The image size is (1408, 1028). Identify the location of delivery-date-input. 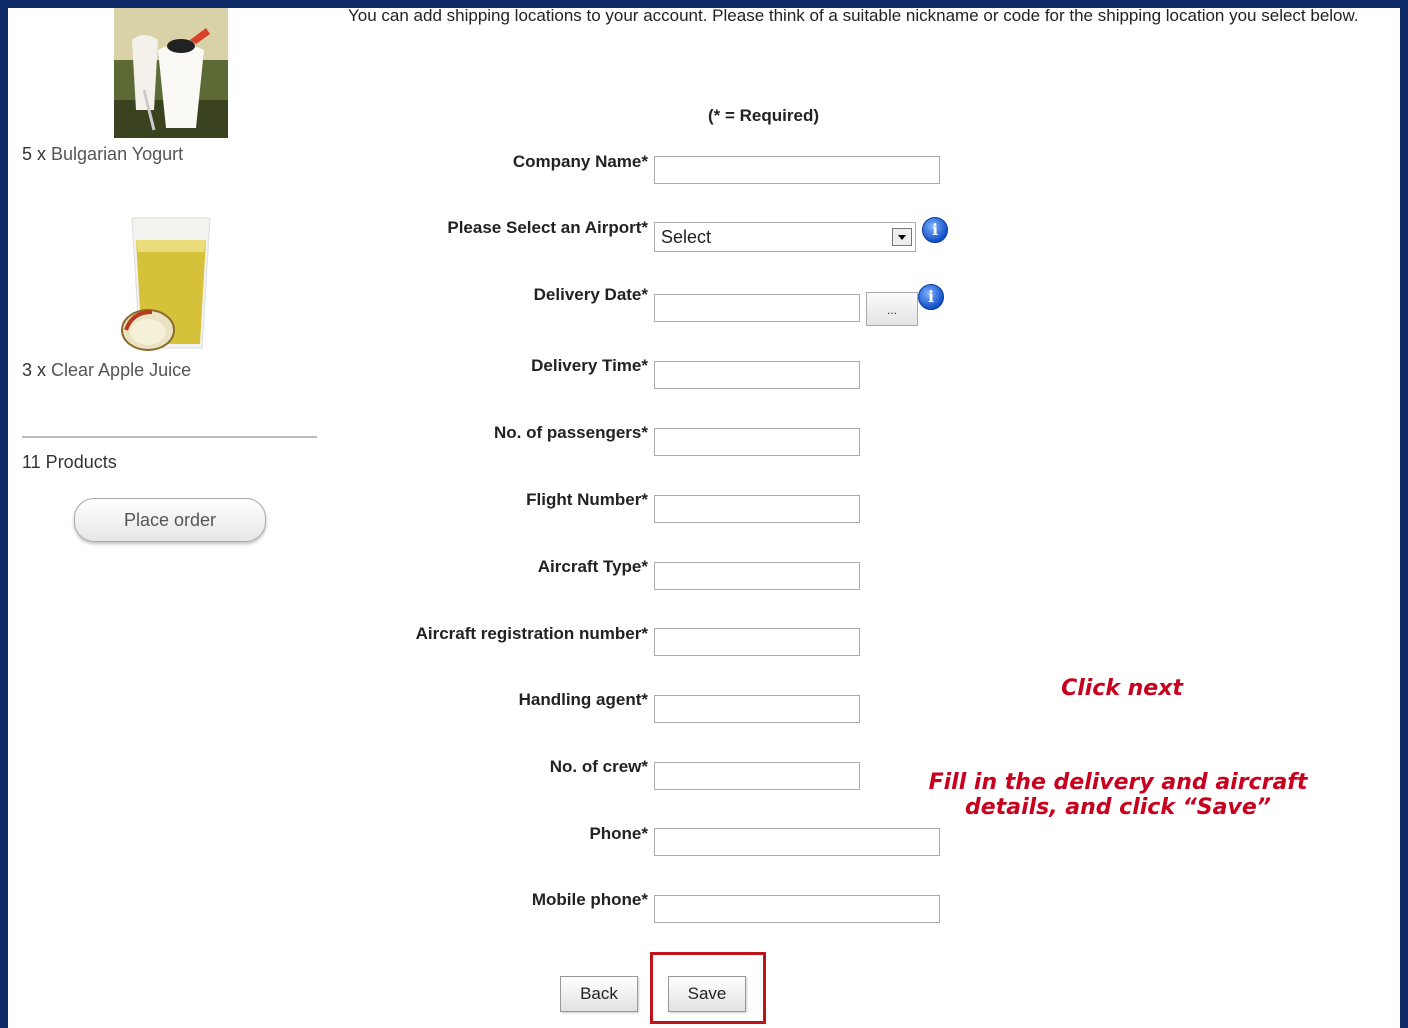
(757, 308).